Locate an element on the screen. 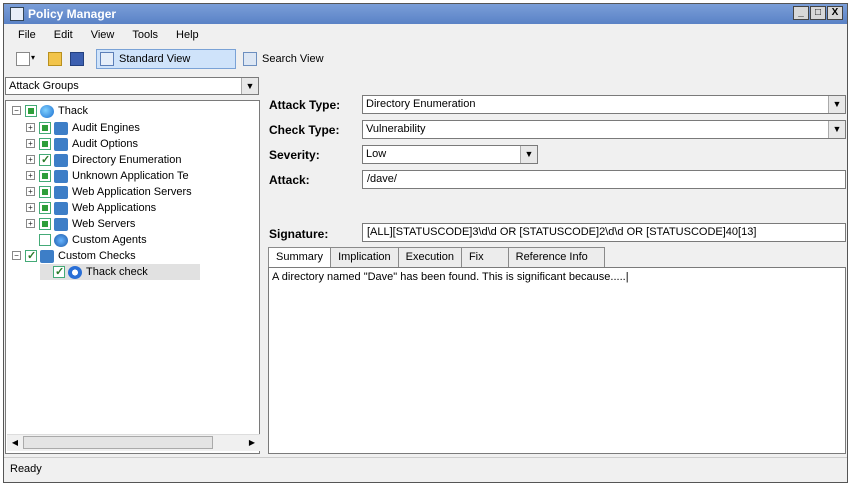 The image size is (853, 487). tree-item-thack: − Thack is located at coordinates (132, 111).